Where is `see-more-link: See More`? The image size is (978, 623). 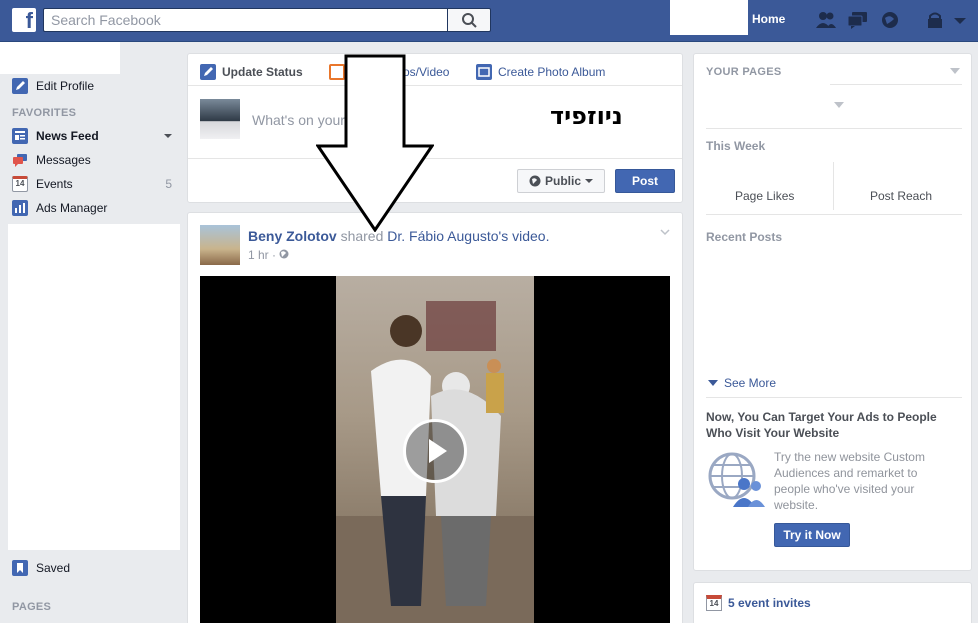
see-more-link: See More is located at coordinates (742, 383).